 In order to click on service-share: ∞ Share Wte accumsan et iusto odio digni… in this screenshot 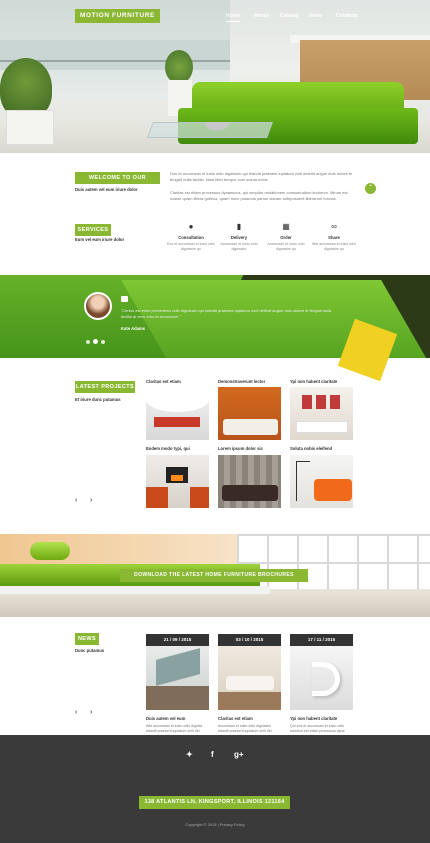, I will do `click(334, 237)`.